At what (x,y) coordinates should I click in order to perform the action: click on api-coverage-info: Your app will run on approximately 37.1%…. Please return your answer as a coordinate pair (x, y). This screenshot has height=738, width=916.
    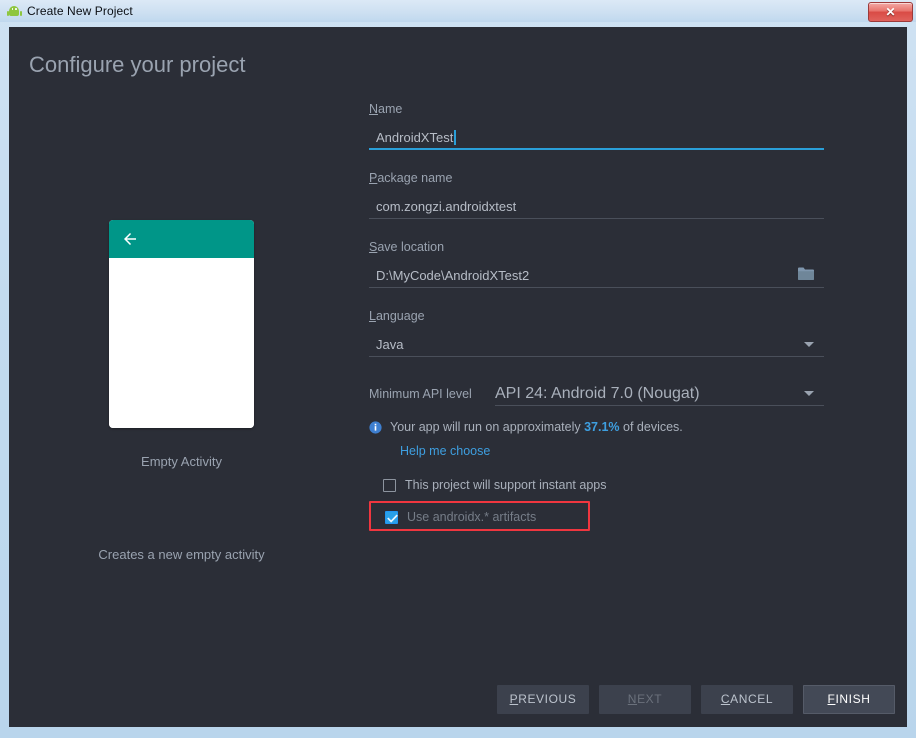
    Looking at the image, I should click on (596, 427).